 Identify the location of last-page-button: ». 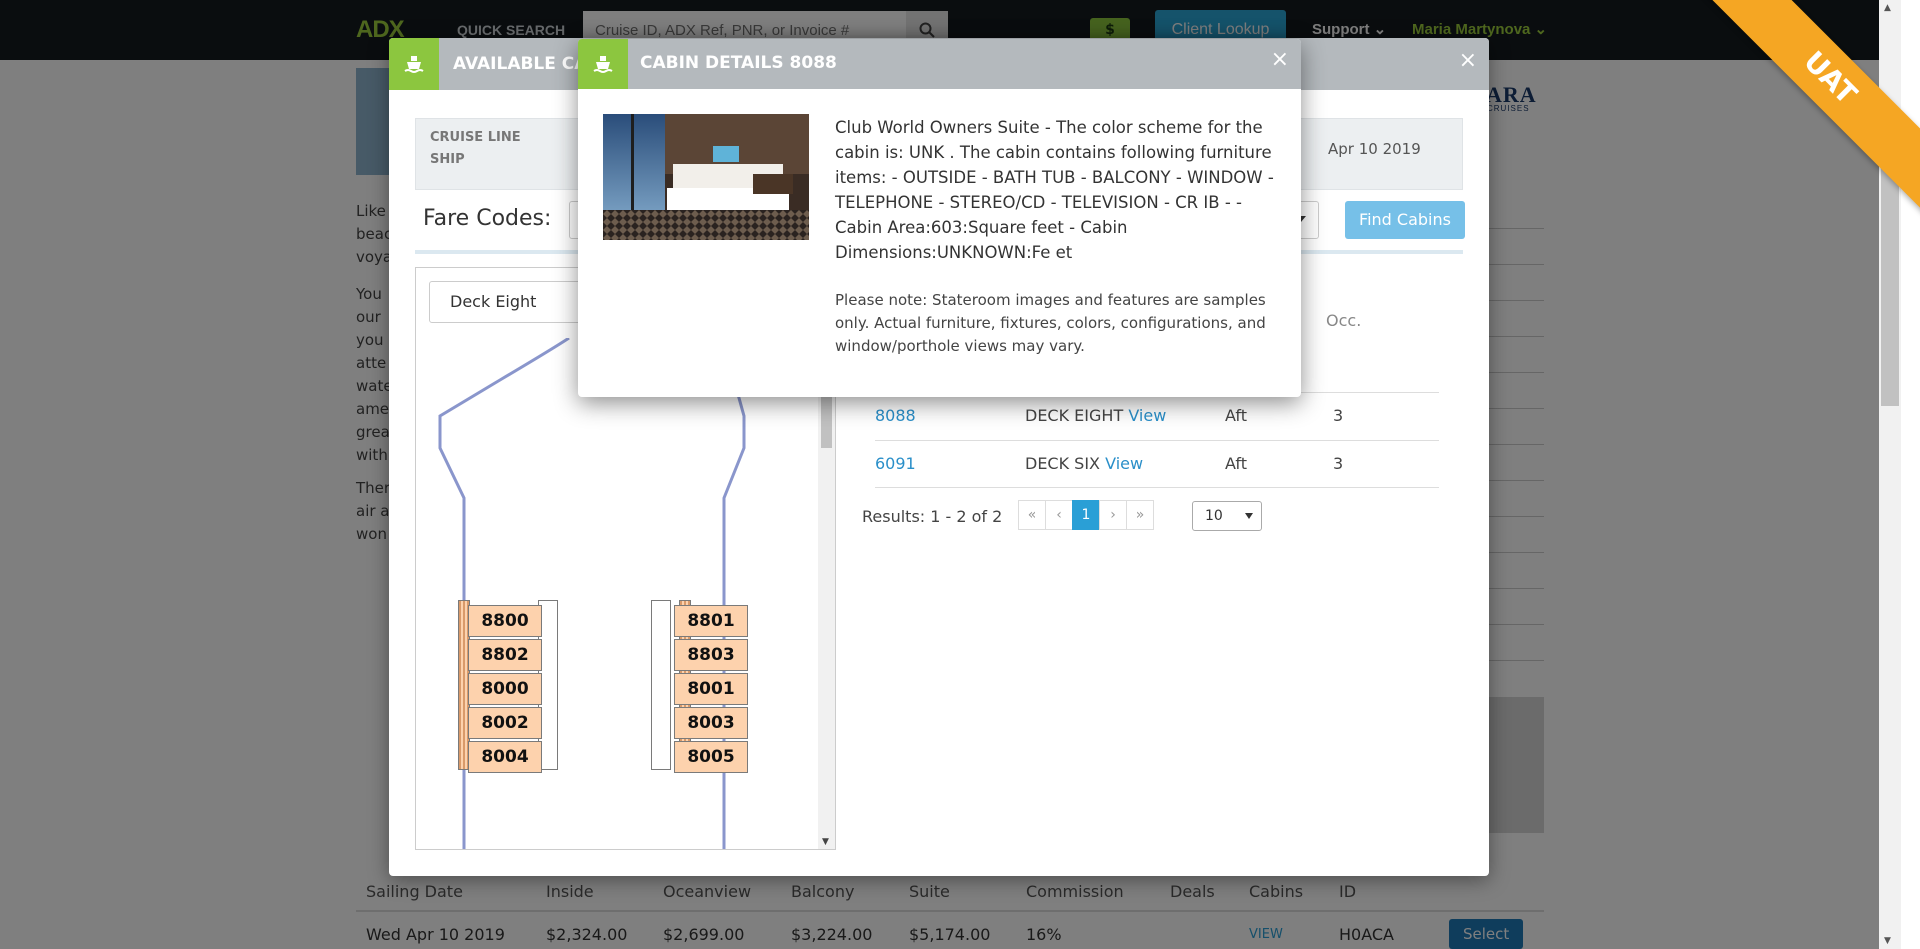
(1140, 515).